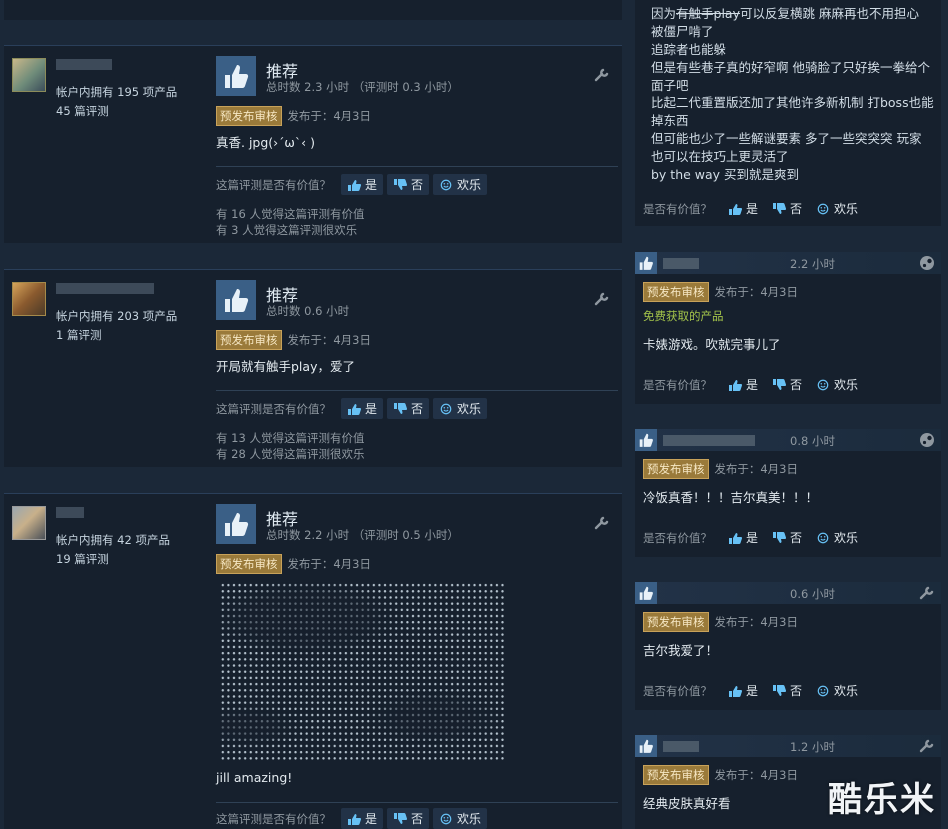 The height and width of the screenshot is (829, 948). Describe the element at coordinates (788, 593) in the screenshot. I see `compact-review-header: 0.6 小时` at that location.